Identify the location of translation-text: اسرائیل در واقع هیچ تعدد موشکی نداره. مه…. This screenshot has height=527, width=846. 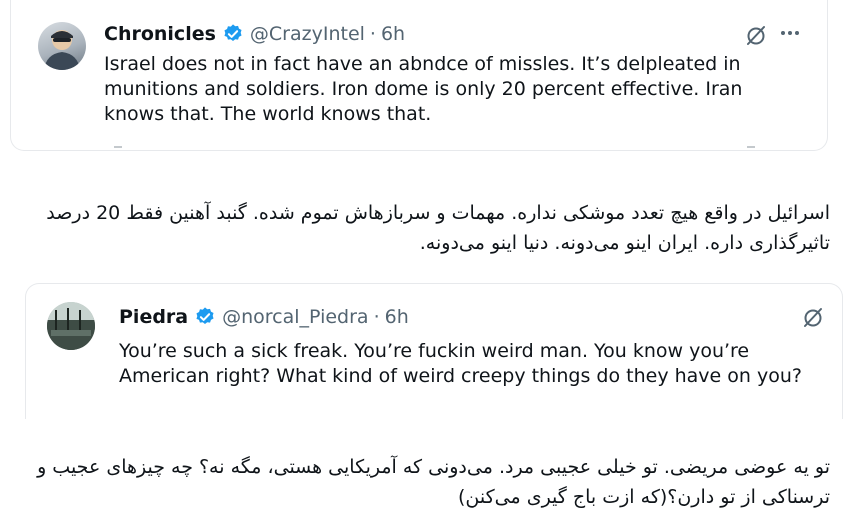
(438, 228).